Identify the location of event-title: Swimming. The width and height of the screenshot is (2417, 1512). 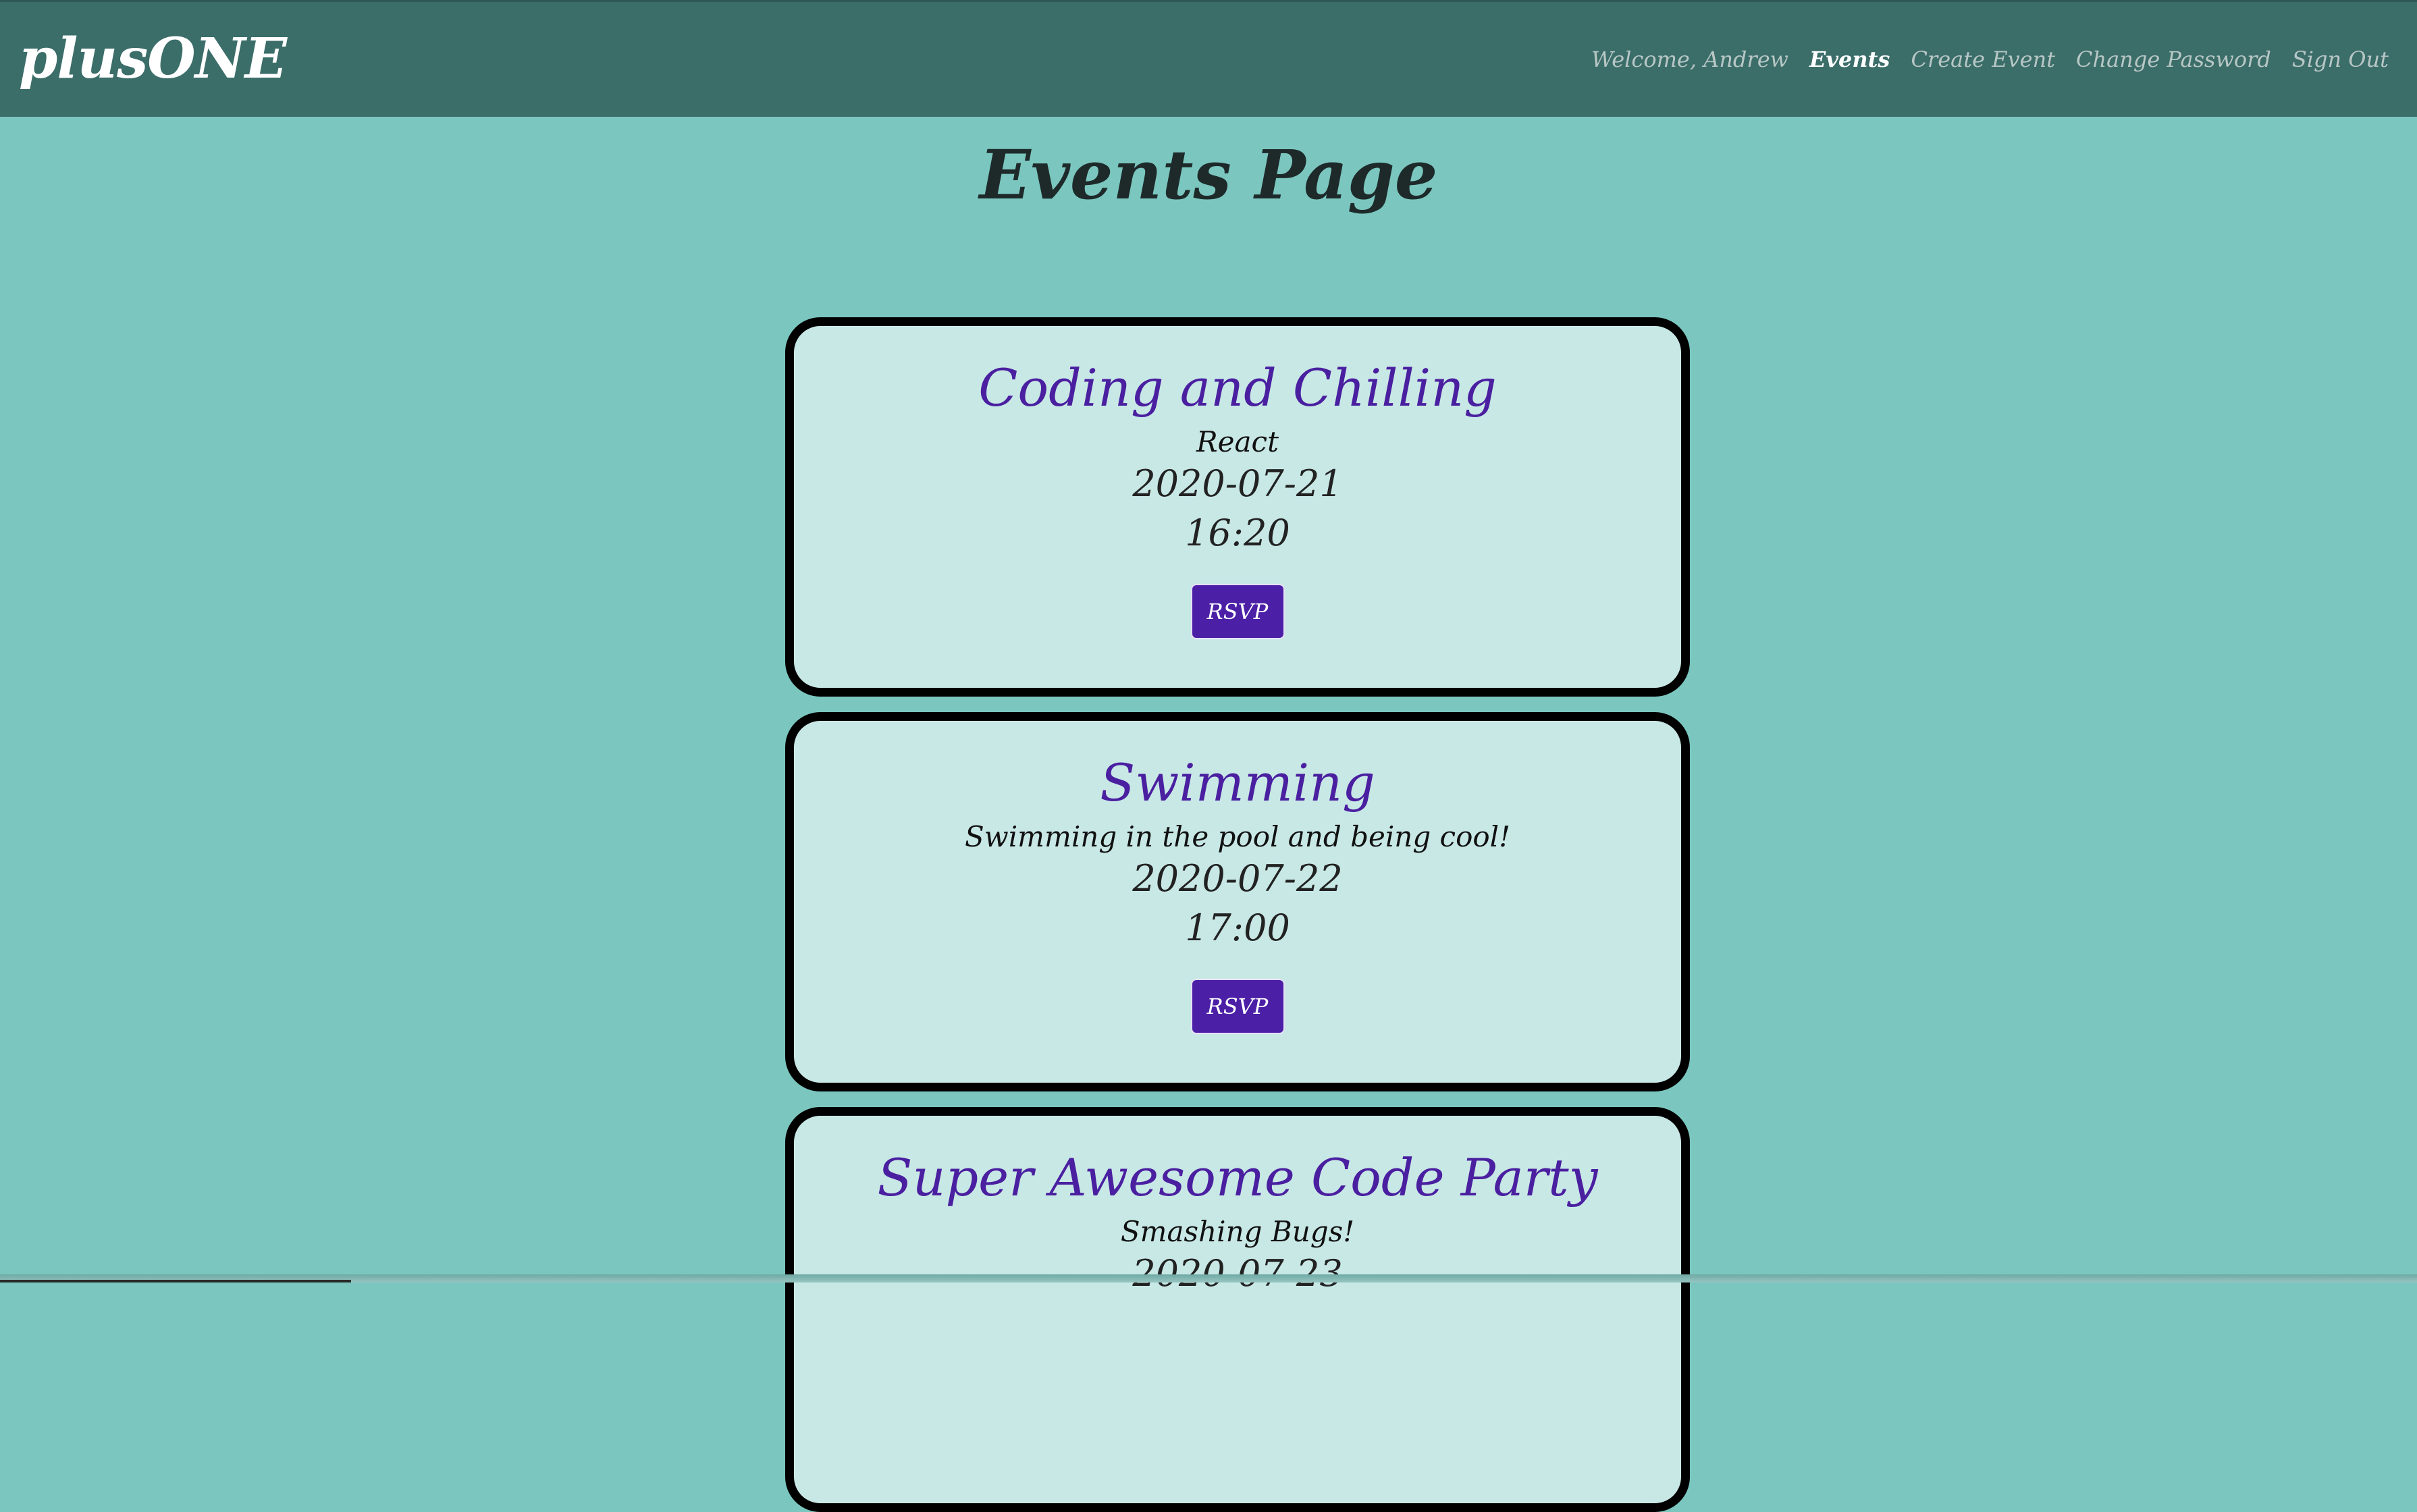
(1238, 782).